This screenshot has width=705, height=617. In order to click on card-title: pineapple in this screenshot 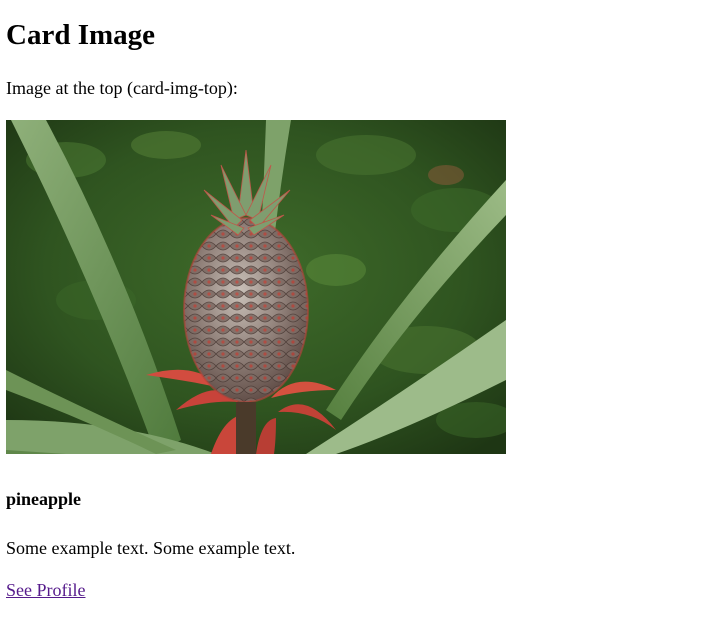, I will do `click(44, 499)`.